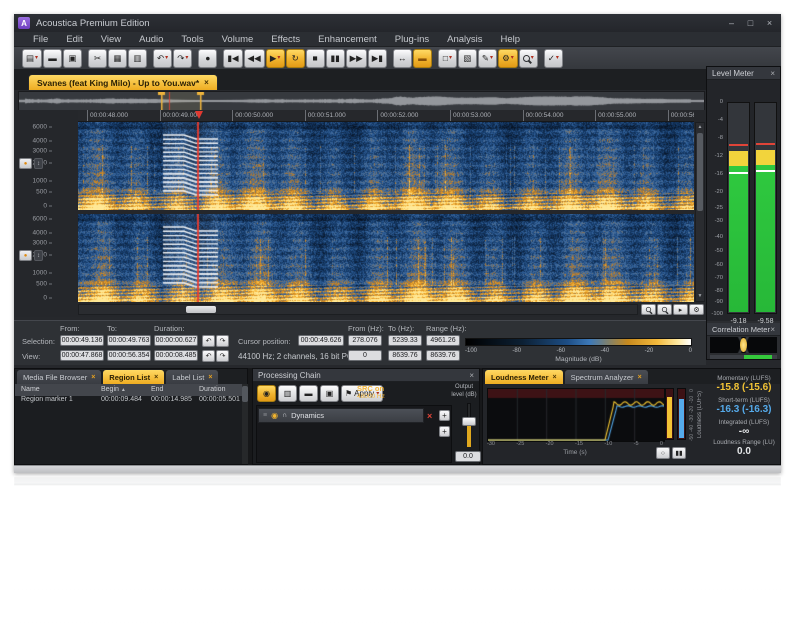 This screenshot has height=628, width=800. Describe the element at coordinates (386, 258) in the screenshot. I see `spectrogram-channel-right` at that location.